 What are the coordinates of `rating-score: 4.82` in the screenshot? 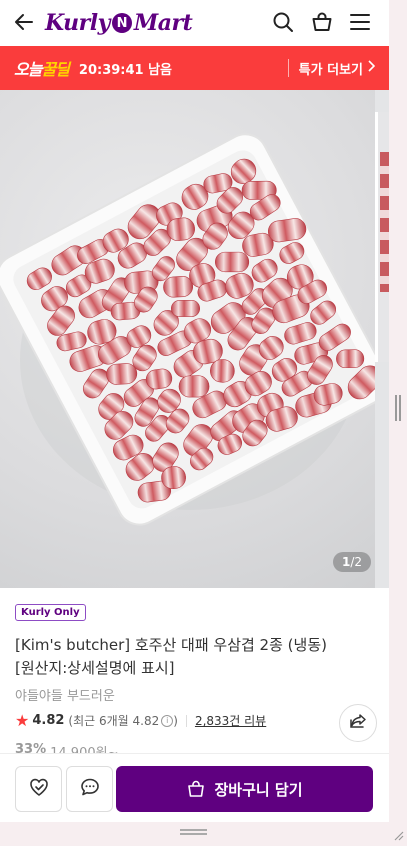 It's located at (48, 720).